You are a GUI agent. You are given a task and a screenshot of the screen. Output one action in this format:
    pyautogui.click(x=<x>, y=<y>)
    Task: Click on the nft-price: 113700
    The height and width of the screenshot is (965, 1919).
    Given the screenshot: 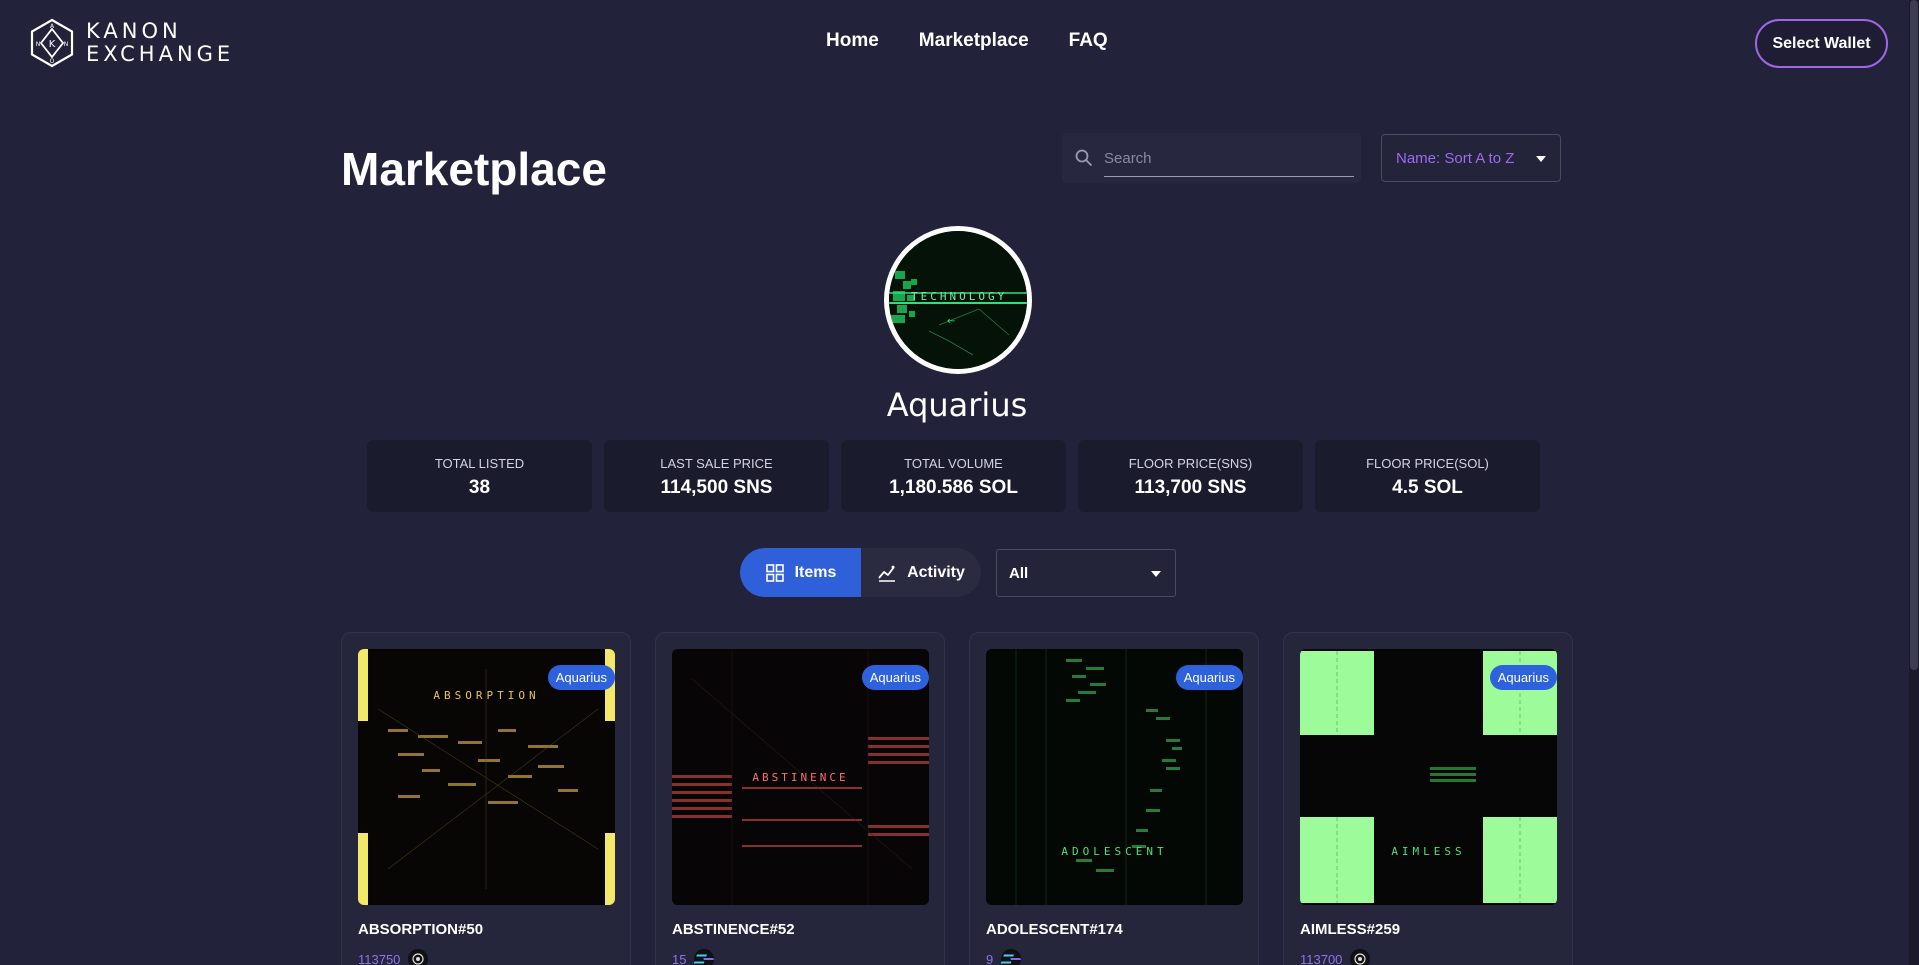 What is the action you would take?
    pyautogui.click(x=1335, y=957)
    